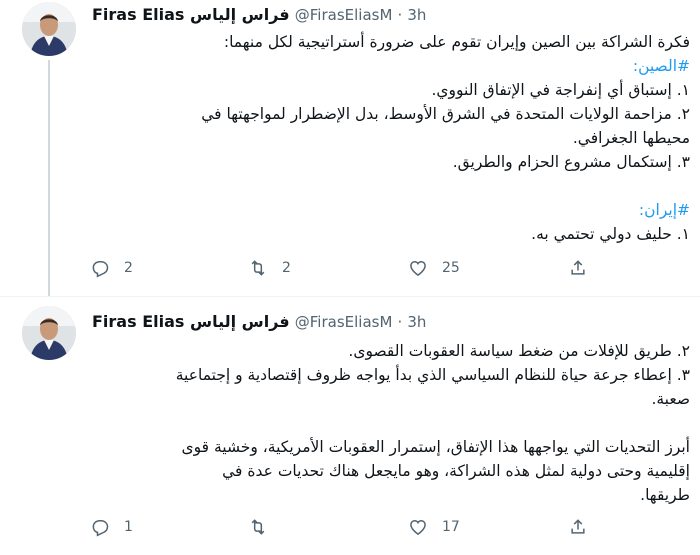 This screenshot has width=700, height=555. What do you see at coordinates (111, 268) in the screenshot?
I see `reply-button: 2` at bounding box center [111, 268].